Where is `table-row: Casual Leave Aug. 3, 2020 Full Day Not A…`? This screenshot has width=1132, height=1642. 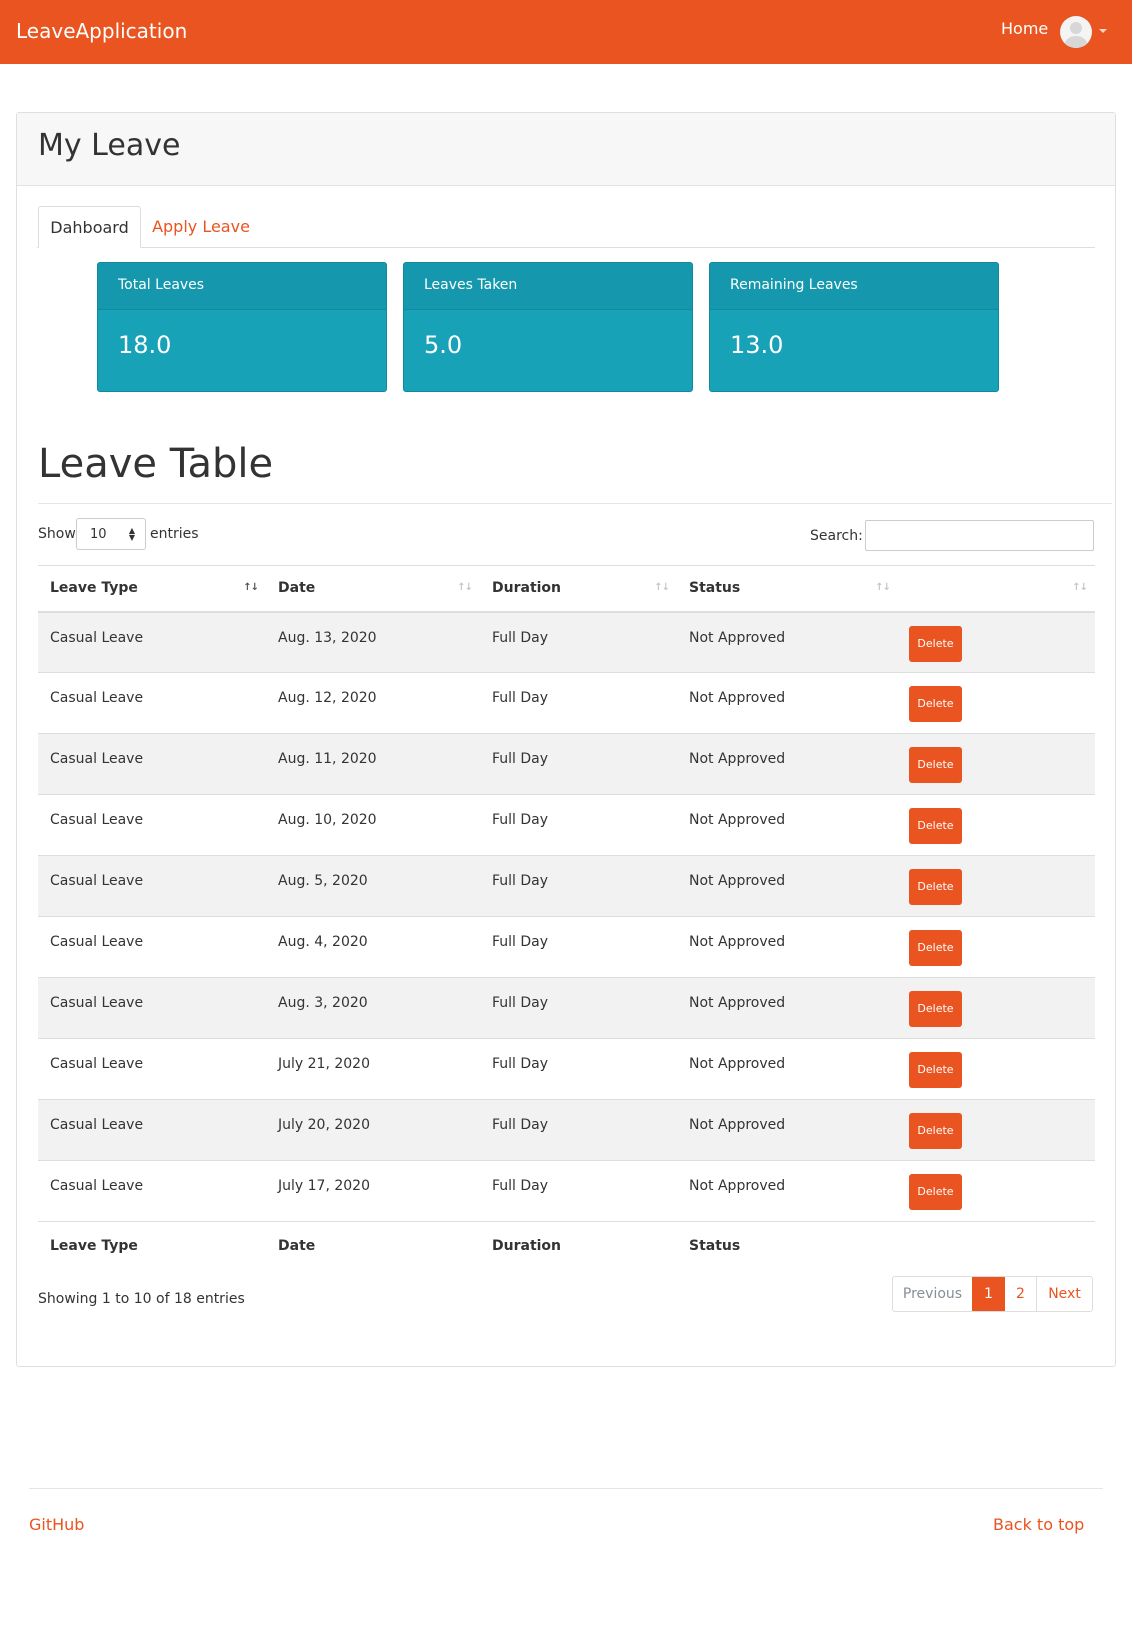
table-row: Casual Leave Aug. 3, 2020 Full Day Not A… is located at coordinates (566, 1008).